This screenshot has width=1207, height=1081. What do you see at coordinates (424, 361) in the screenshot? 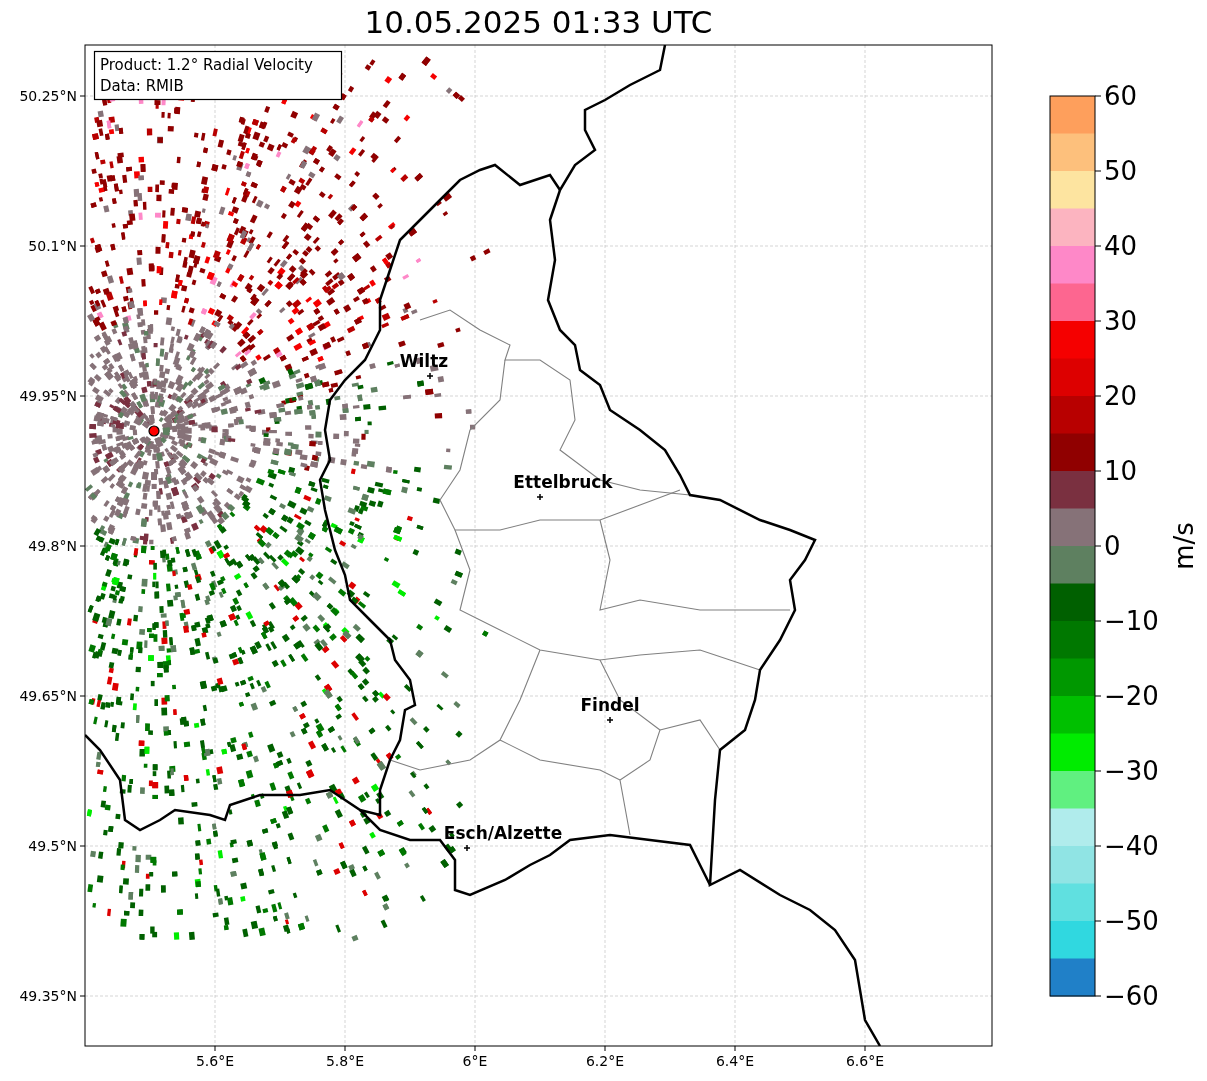
I see `city-label: Wiltz` at bounding box center [424, 361].